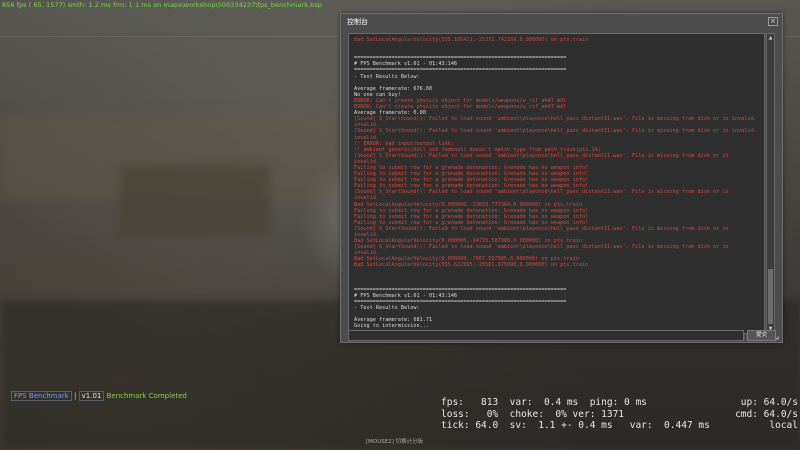  Describe the element at coordinates (561, 22) in the screenshot. I see `console-titlebar: 控制台 ×` at that location.